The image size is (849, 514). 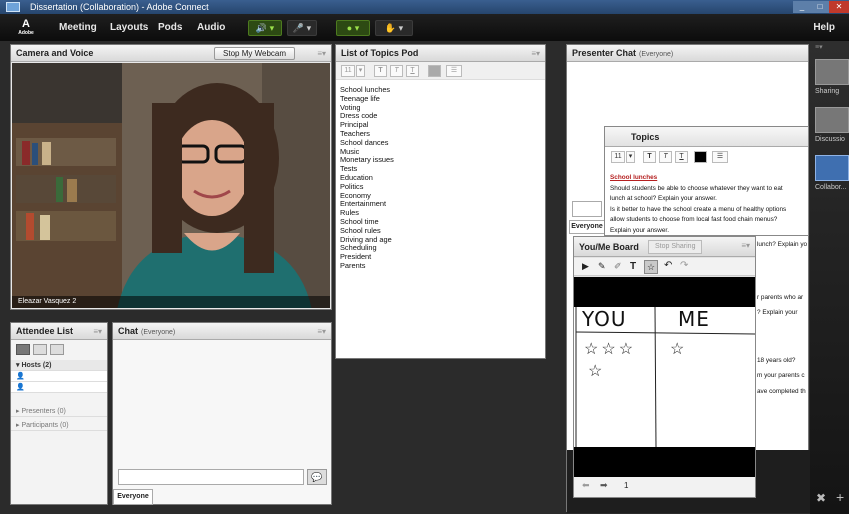 What do you see at coordinates (618, 157) in the screenshot?
I see `note-font-size-select: 11` at bounding box center [618, 157].